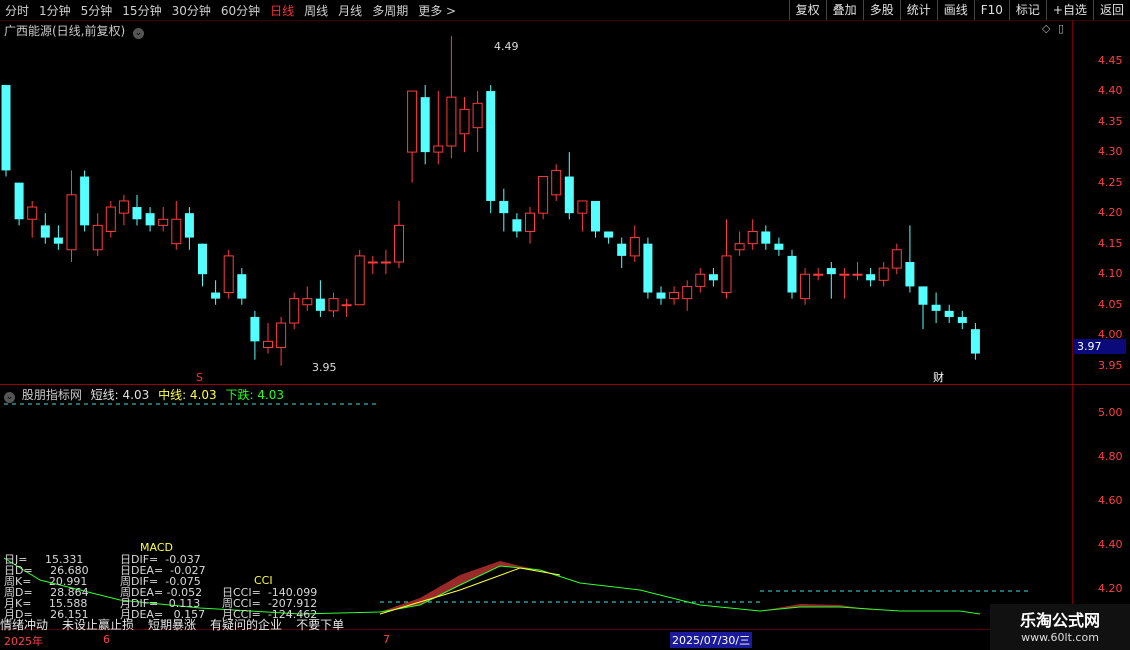 This screenshot has height=650, width=1130. What do you see at coordinates (51, 395) in the screenshot?
I see `indicator-name: 股朋指标网` at bounding box center [51, 395].